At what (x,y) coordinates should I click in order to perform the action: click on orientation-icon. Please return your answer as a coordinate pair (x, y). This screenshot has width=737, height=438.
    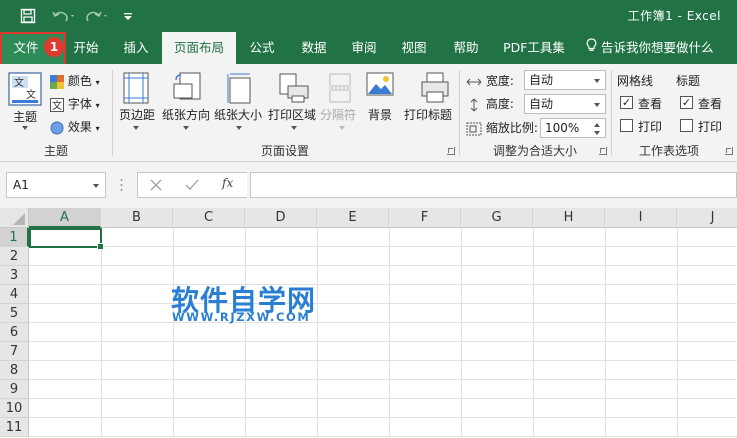
    Looking at the image, I should click on (187, 89).